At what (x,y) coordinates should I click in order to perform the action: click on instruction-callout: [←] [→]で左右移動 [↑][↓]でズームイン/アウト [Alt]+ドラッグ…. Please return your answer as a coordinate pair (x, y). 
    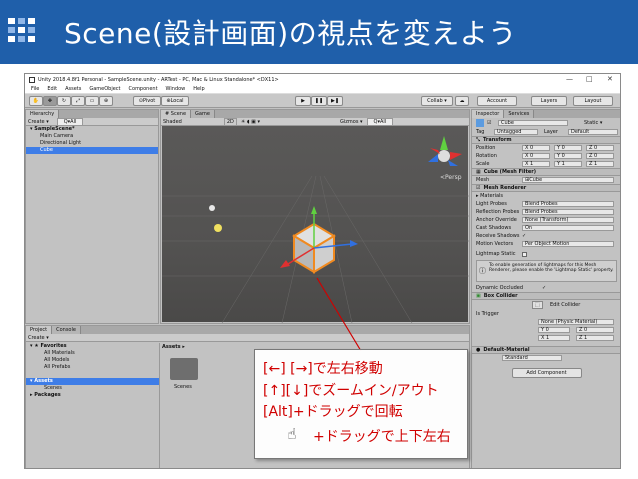
    Looking at the image, I should click on (361, 404).